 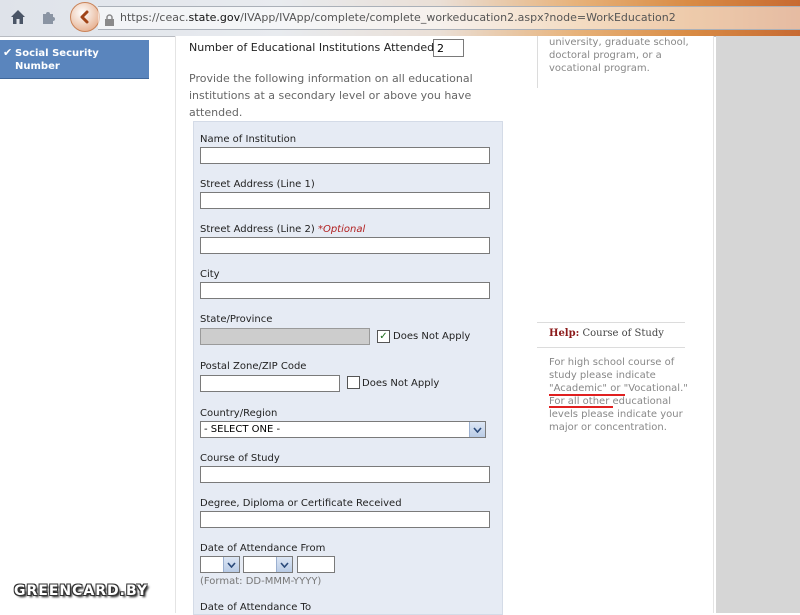 I want to click on course-input, so click(x=345, y=474).